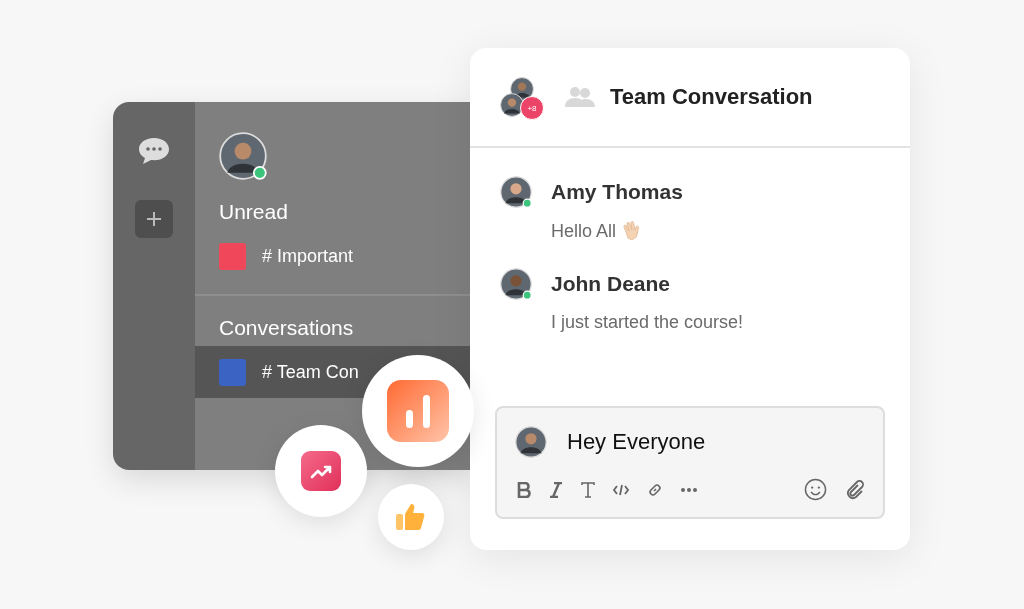 This screenshot has height=609, width=1024. What do you see at coordinates (532, 108) in the screenshot?
I see `member-count-badge: +8` at bounding box center [532, 108].